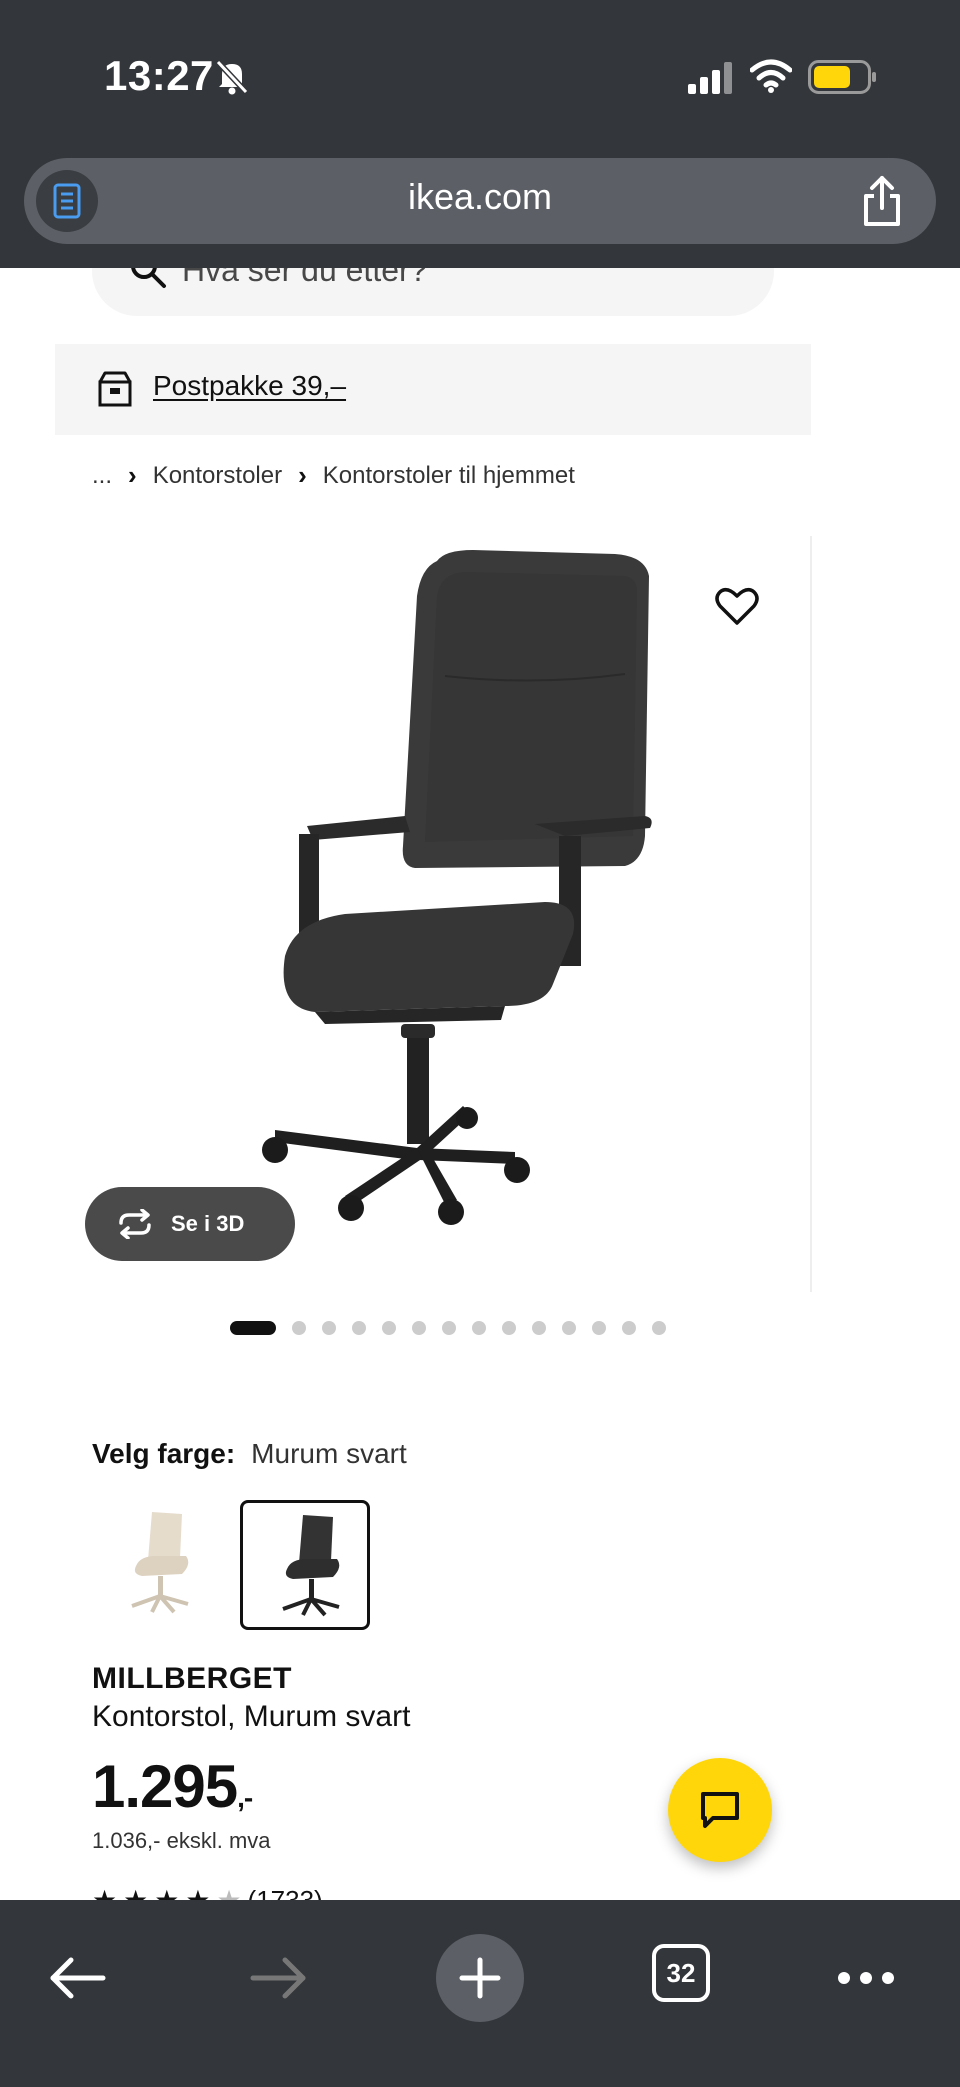  Describe the element at coordinates (710, 78) in the screenshot. I see `signal-icon` at that location.